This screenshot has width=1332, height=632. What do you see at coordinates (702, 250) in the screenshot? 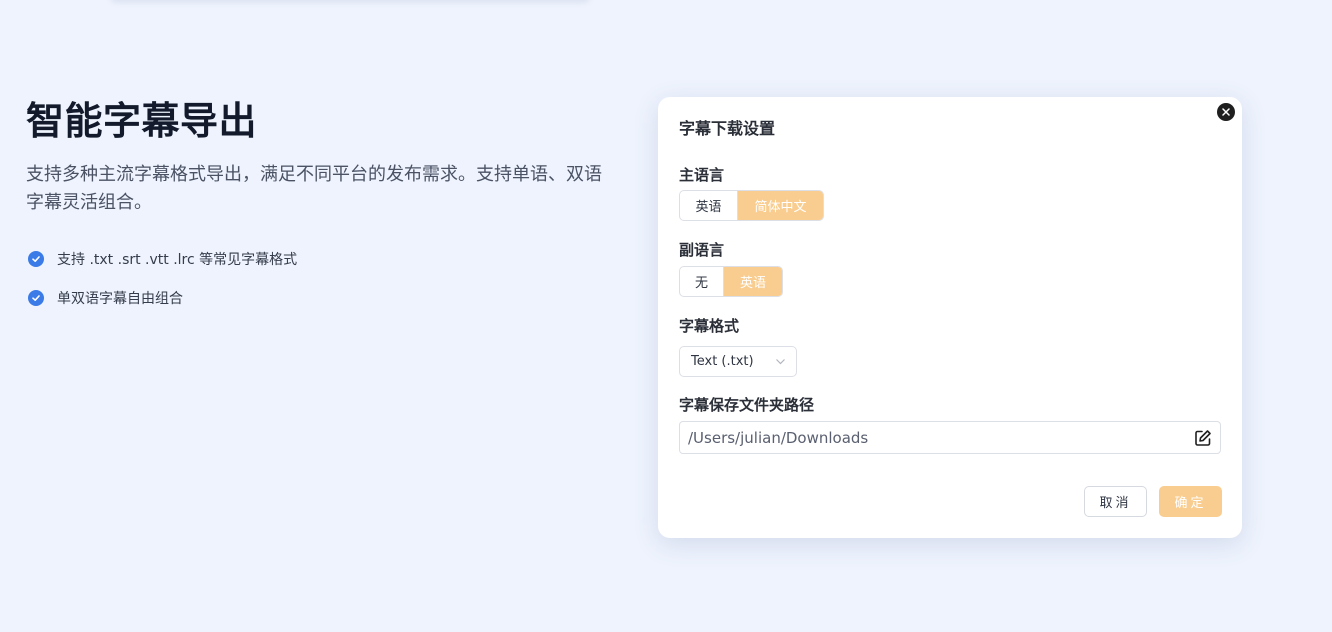
I see `secondary-language-label: 副语言` at bounding box center [702, 250].